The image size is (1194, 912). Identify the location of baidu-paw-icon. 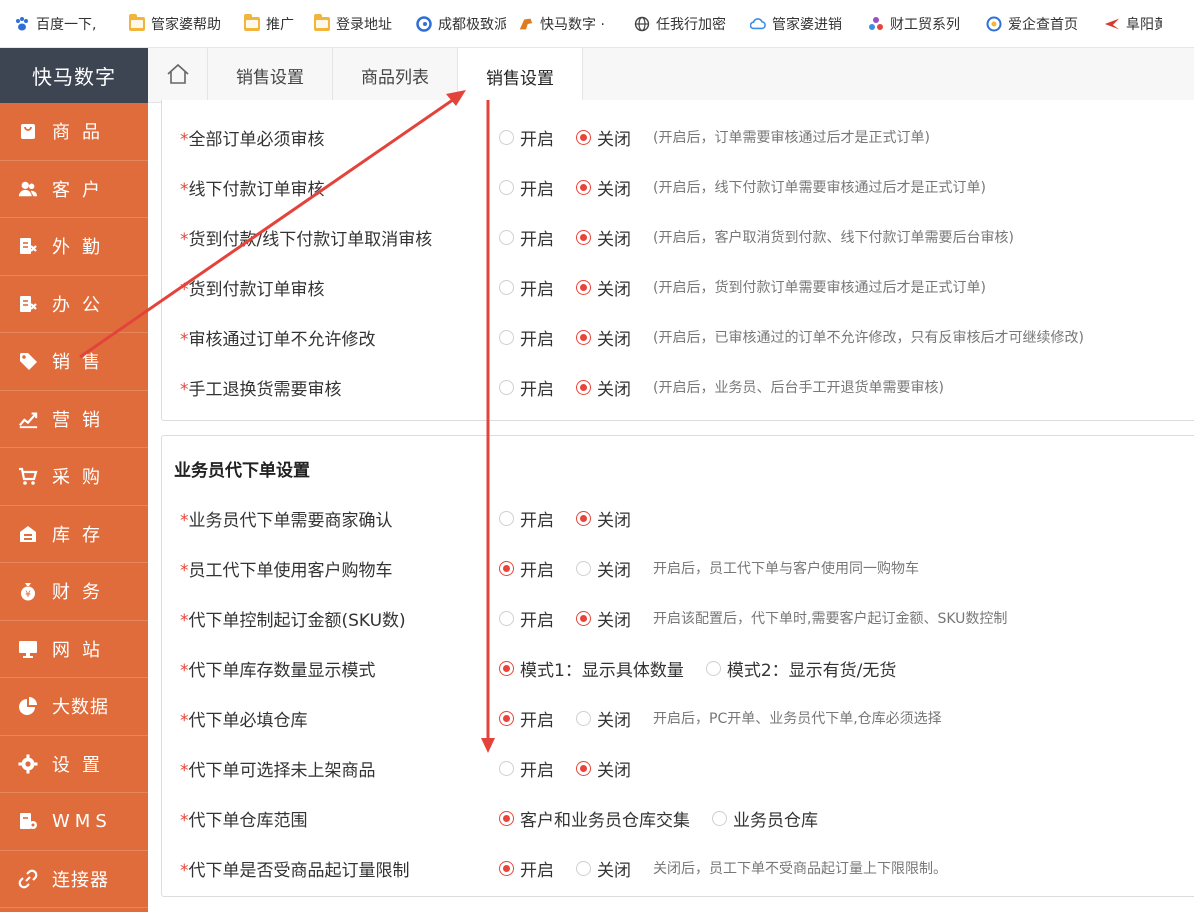
(22, 24).